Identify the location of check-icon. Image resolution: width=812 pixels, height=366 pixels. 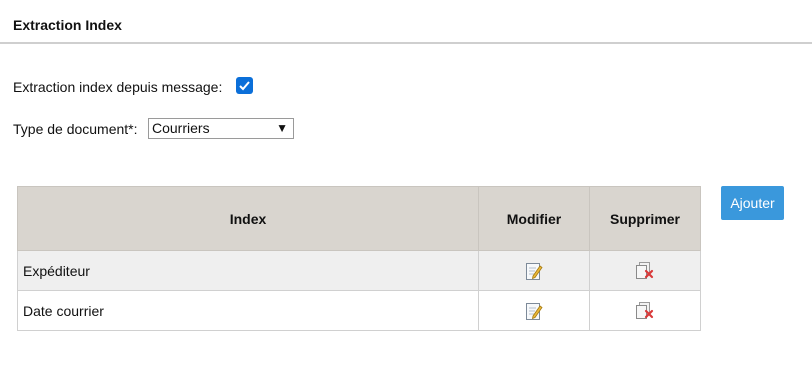
(244, 86).